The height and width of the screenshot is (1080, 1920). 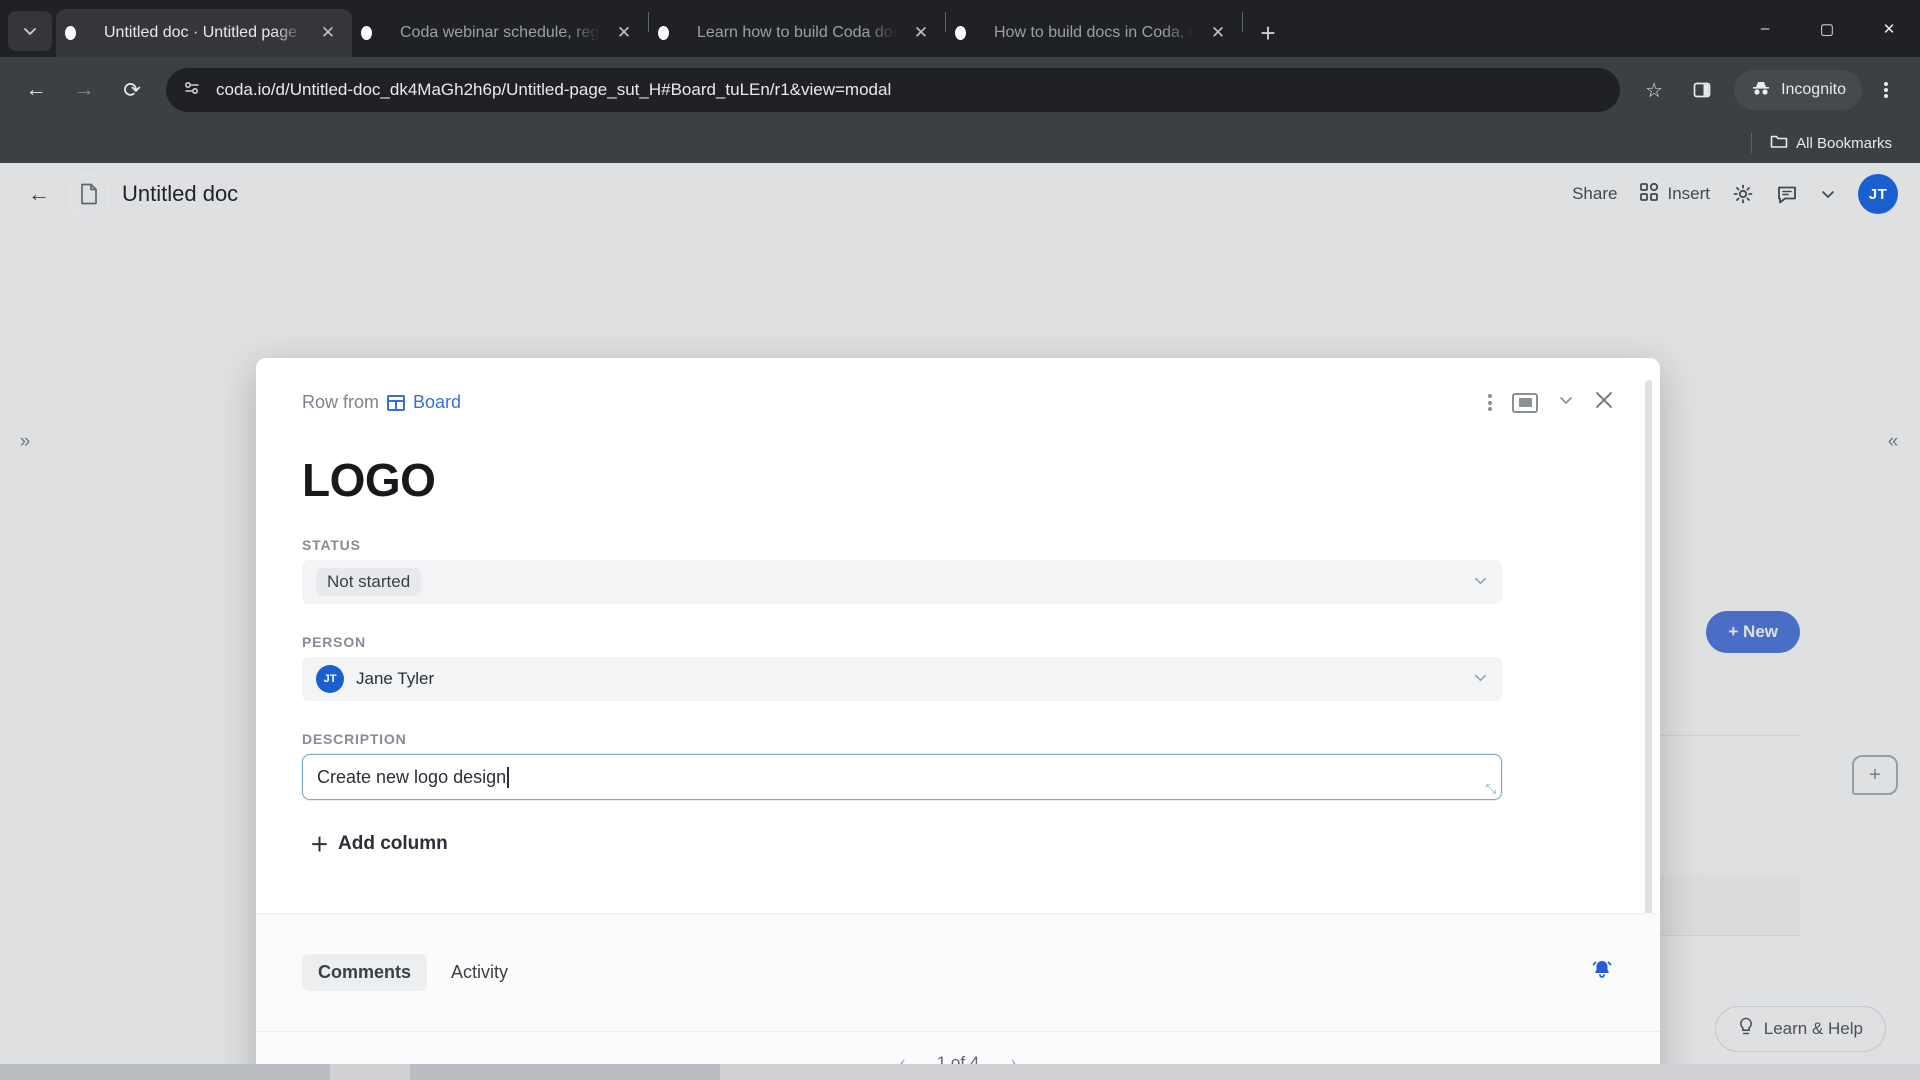 I want to click on description-value: Create new logo design, so click(x=412, y=776).